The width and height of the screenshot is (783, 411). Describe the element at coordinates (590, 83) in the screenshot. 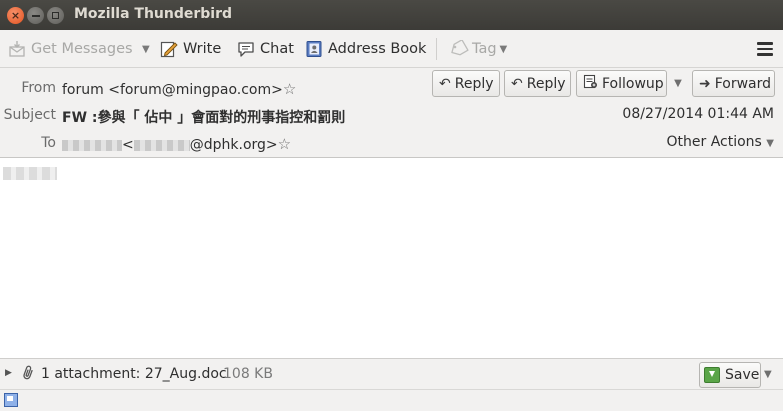

I see `newsgroup-followup-icon` at that location.